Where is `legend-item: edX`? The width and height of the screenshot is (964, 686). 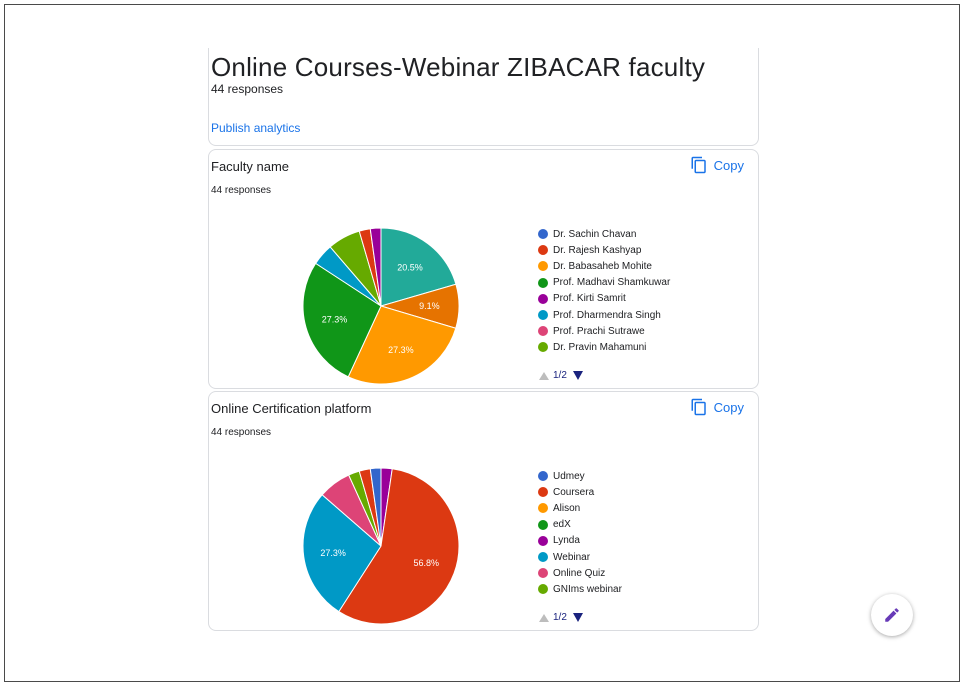 legend-item: edX is located at coordinates (580, 525).